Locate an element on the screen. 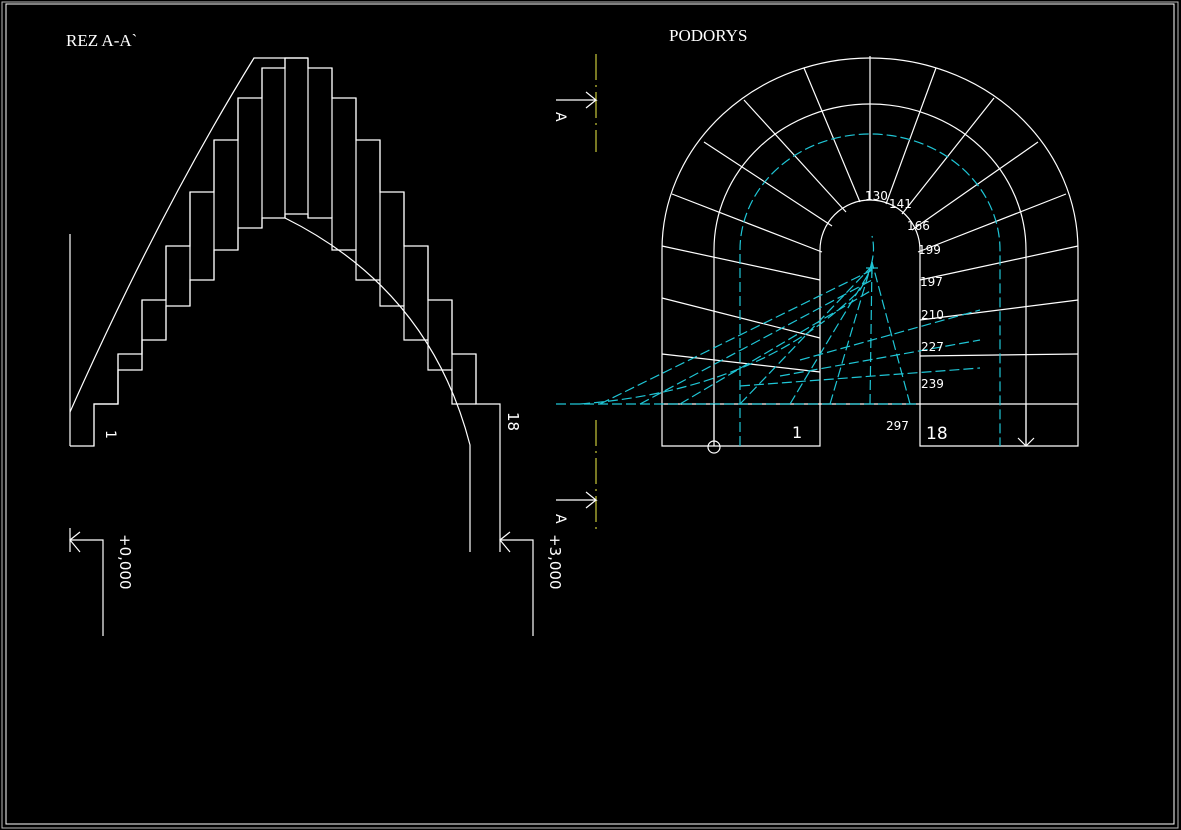  level-start-label: +0,000 is located at coordinates (125, 562).